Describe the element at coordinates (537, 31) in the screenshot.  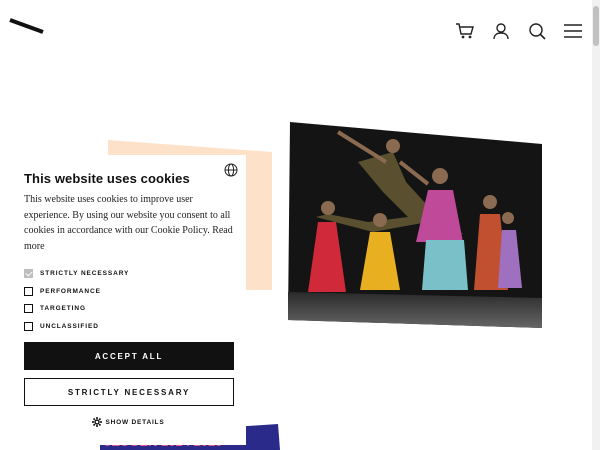
I see `search-icon` at that location.